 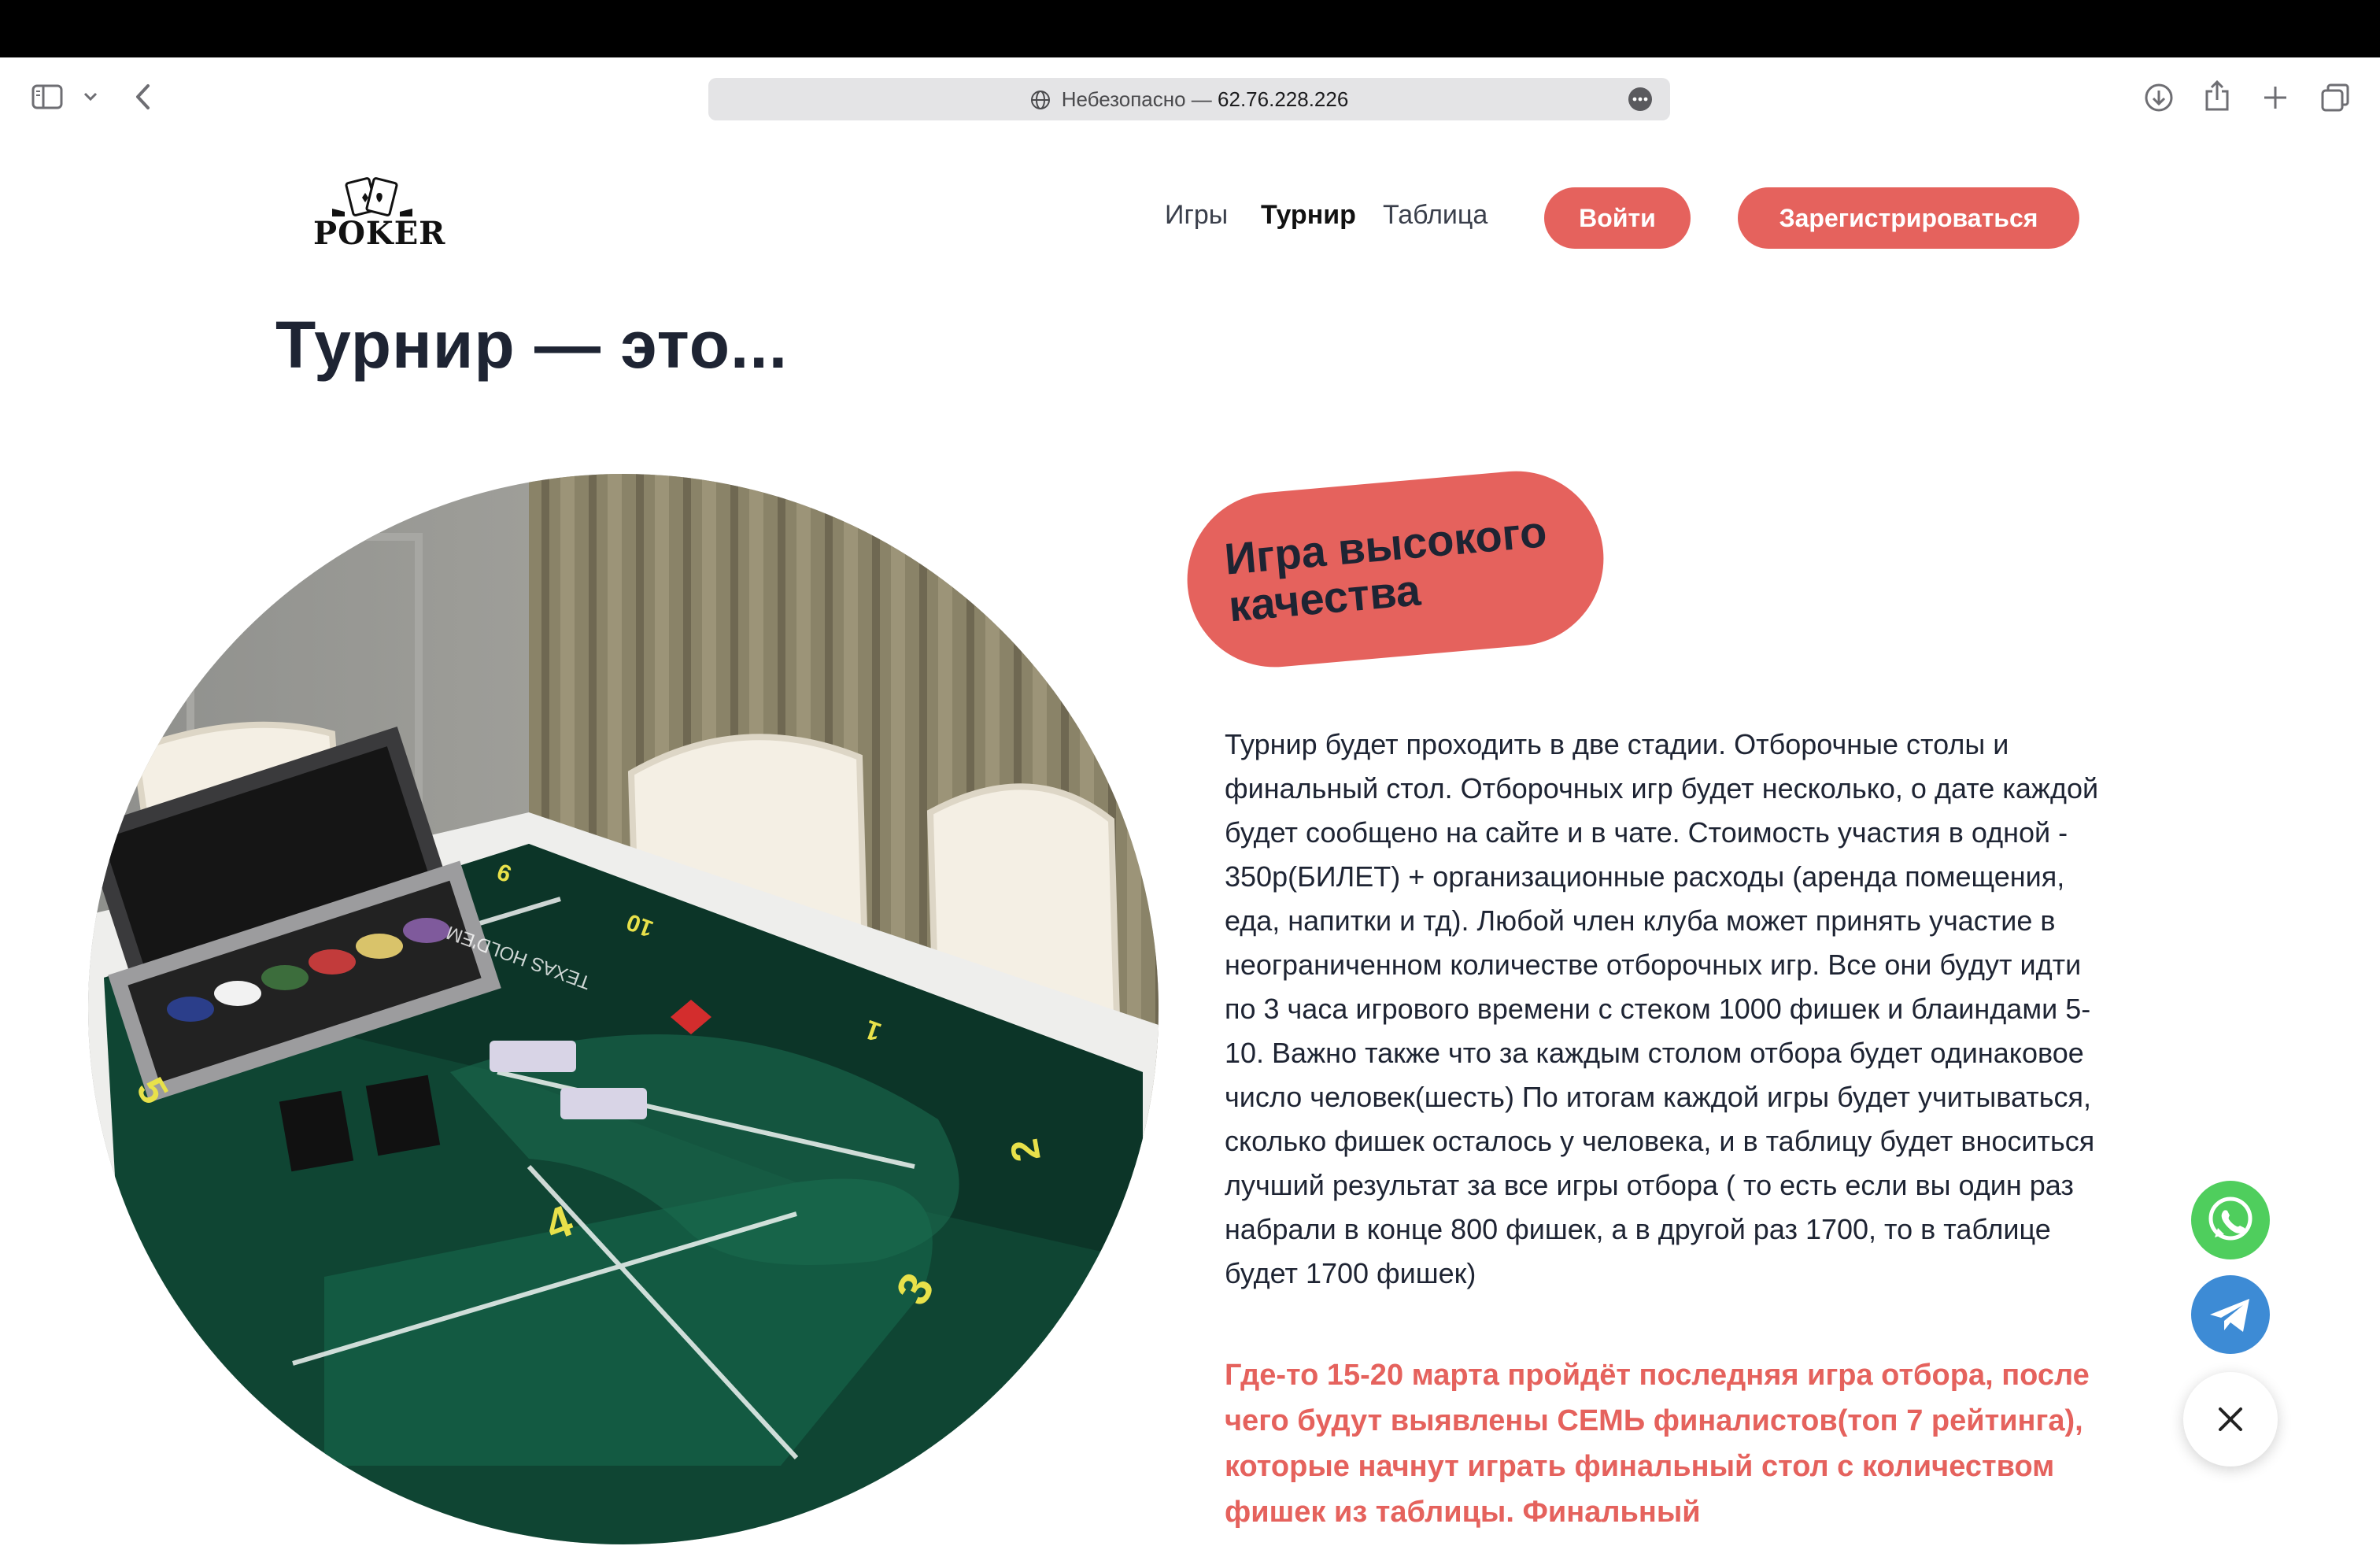 I want to click on chevron-down-icon, so click(x=90, y=97).